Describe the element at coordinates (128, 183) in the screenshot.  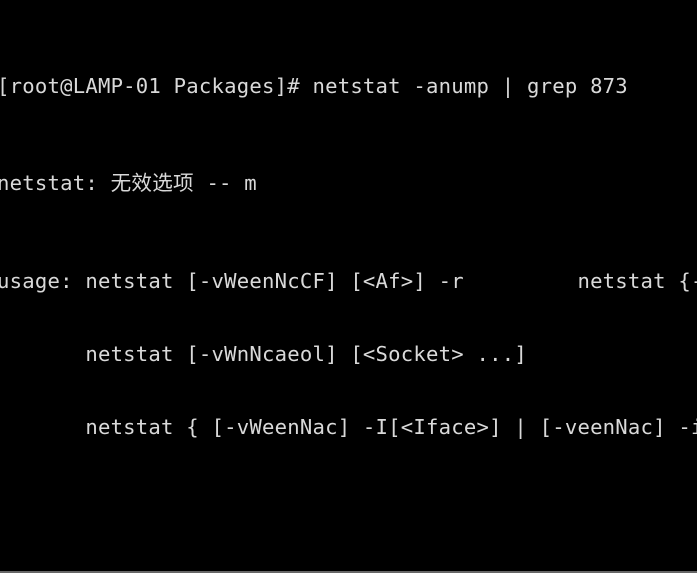
I see `error-line: netstat: 无效选项 -- m` at that location.